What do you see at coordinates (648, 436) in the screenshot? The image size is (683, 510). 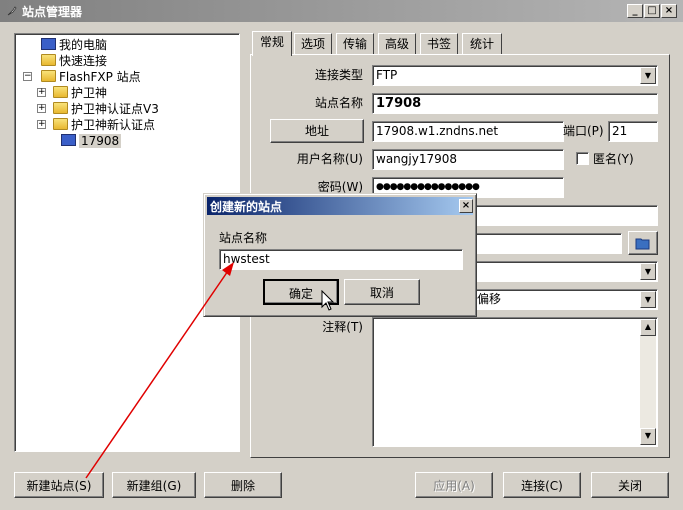 I see `scroll-down-icon: ▼` at bounding box center [648, 436].